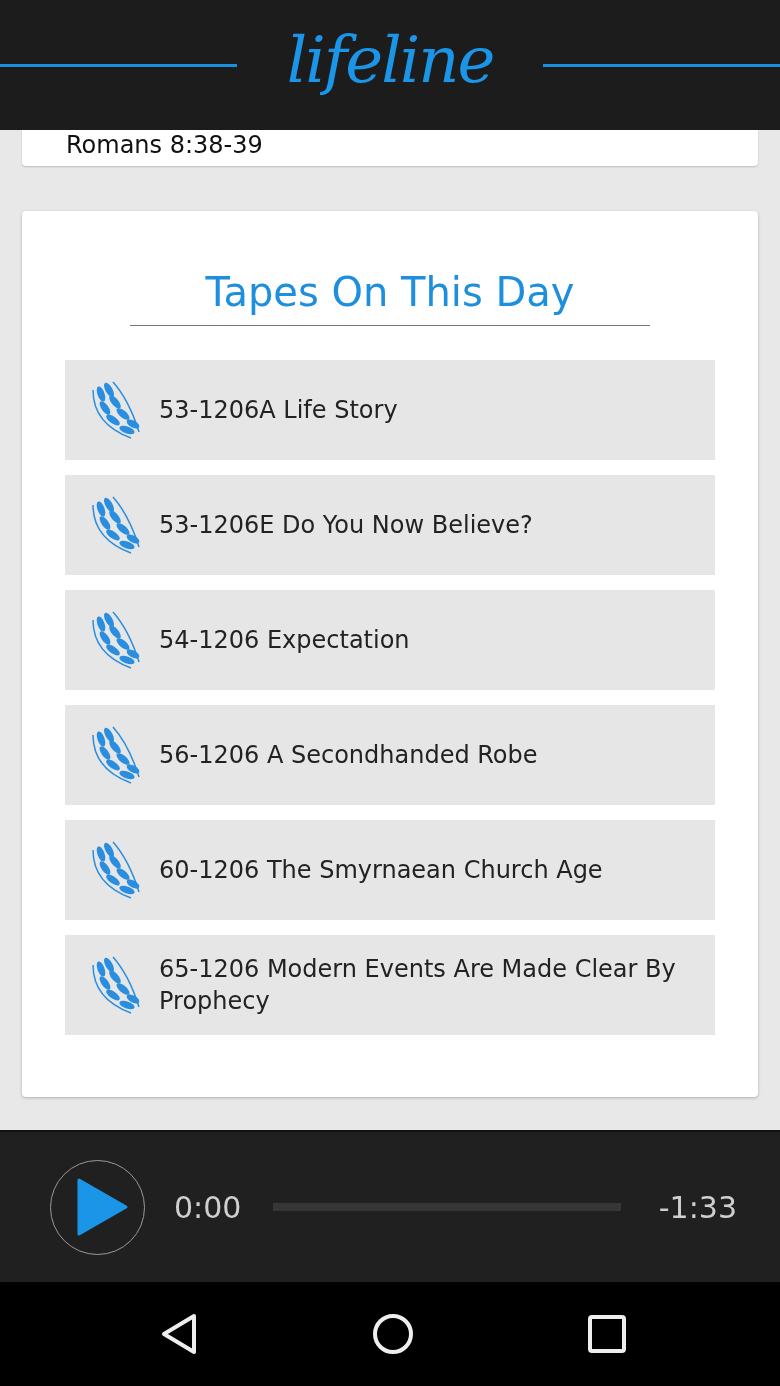 The image size is (780, 1386). Describe the element at coordinates (390, 870) in the screenshot. I see `tape-list-item: 60-1206 The Smyrnaean Church Age` at that location.